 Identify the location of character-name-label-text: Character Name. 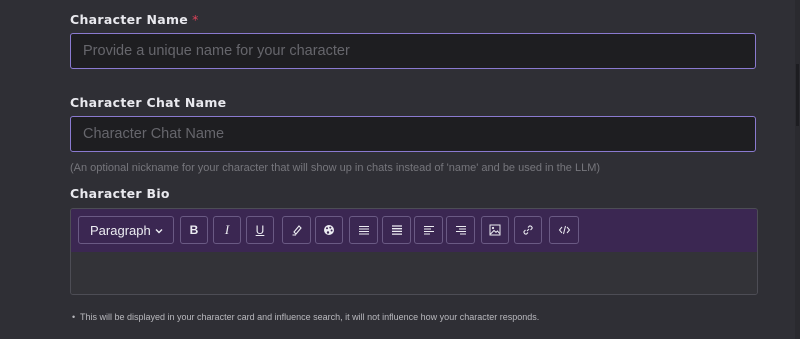
(129, 19).